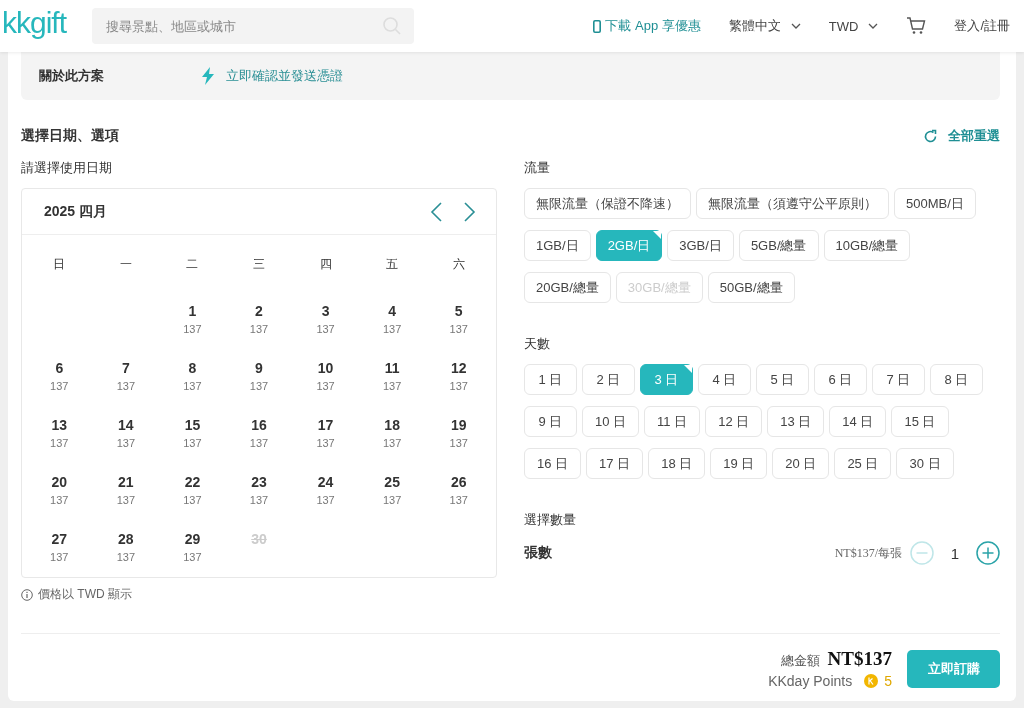 The image size is (1024, 708). I want to click on language-menu: 繁體中文, so click(764, 26).